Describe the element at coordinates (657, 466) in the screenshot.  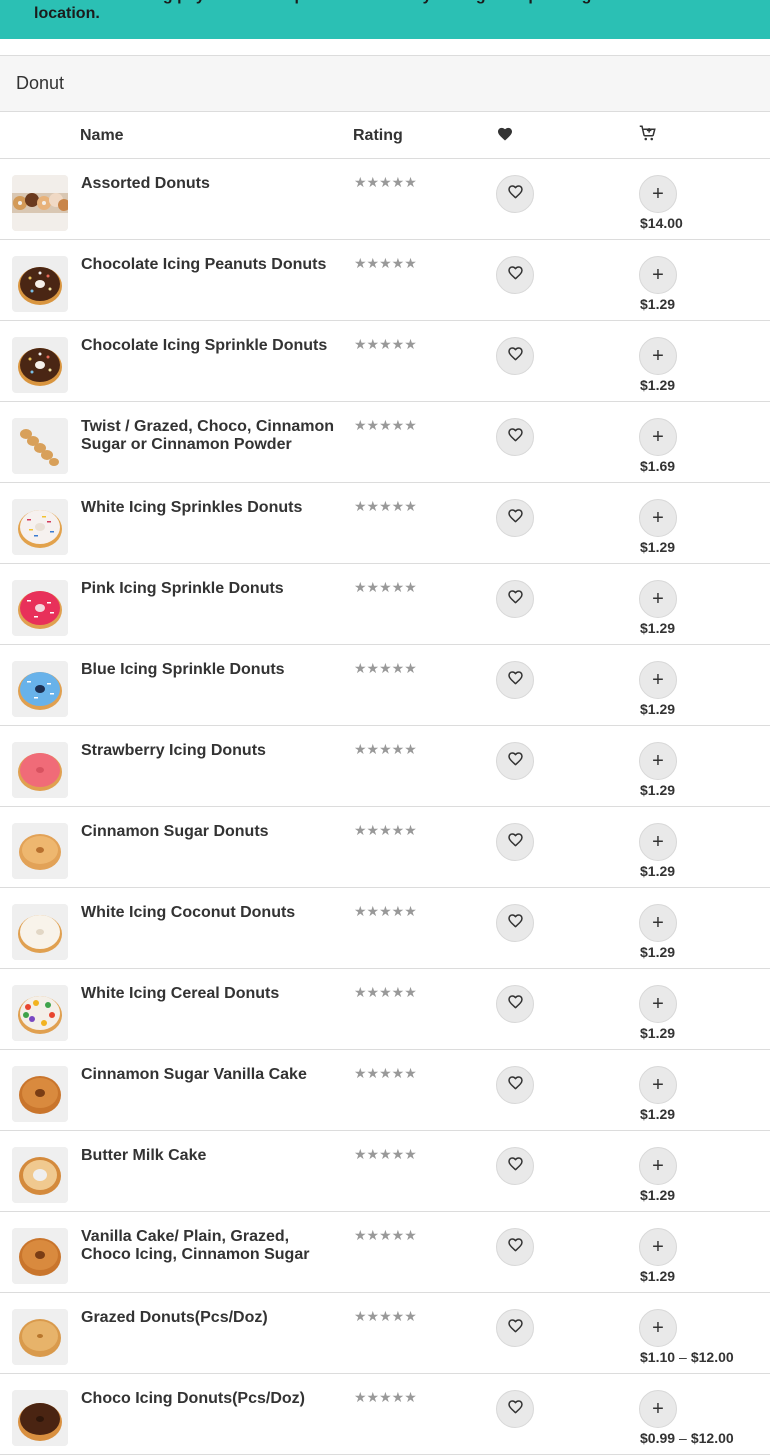
I see `product-price: $1.69` at that location.